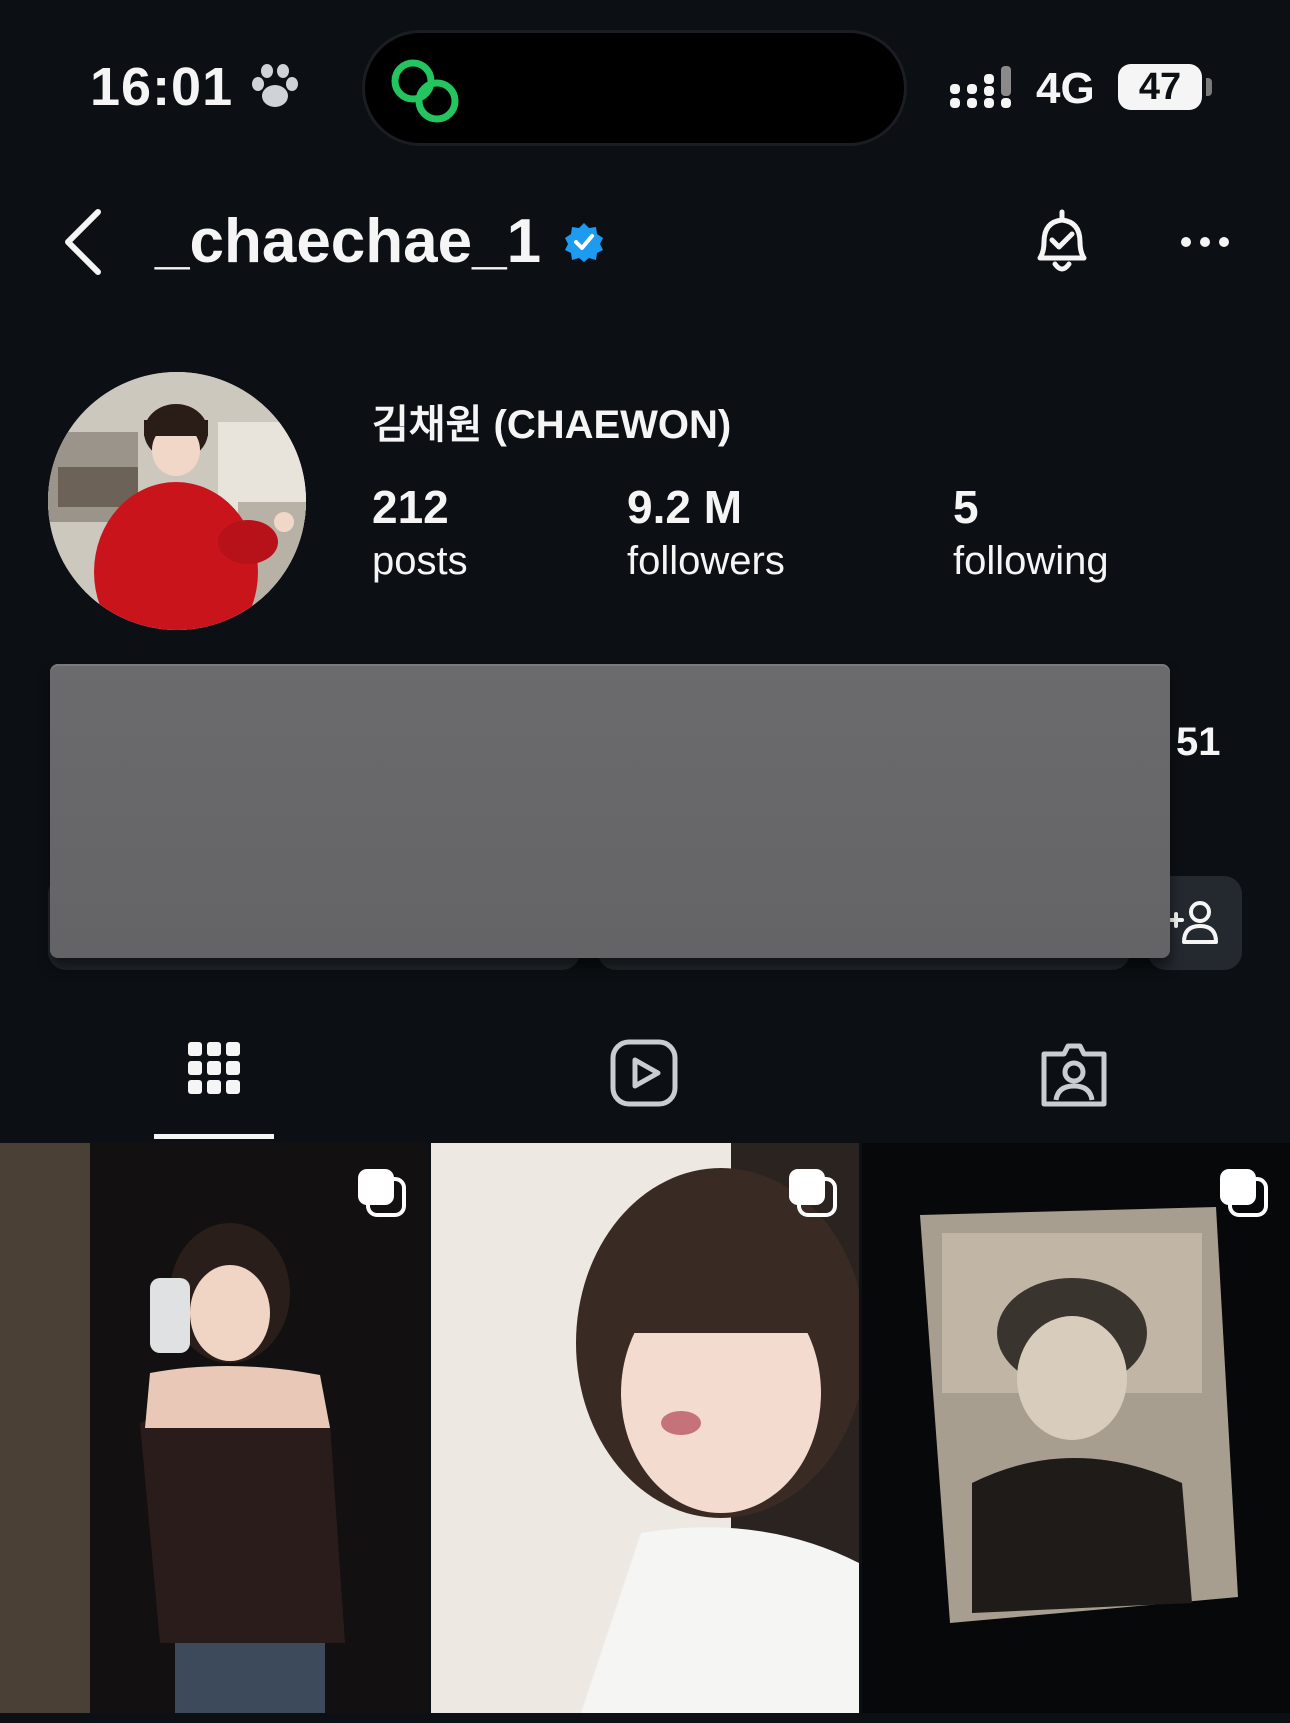  I want to click on redaction-overlay, so click(610, 811).